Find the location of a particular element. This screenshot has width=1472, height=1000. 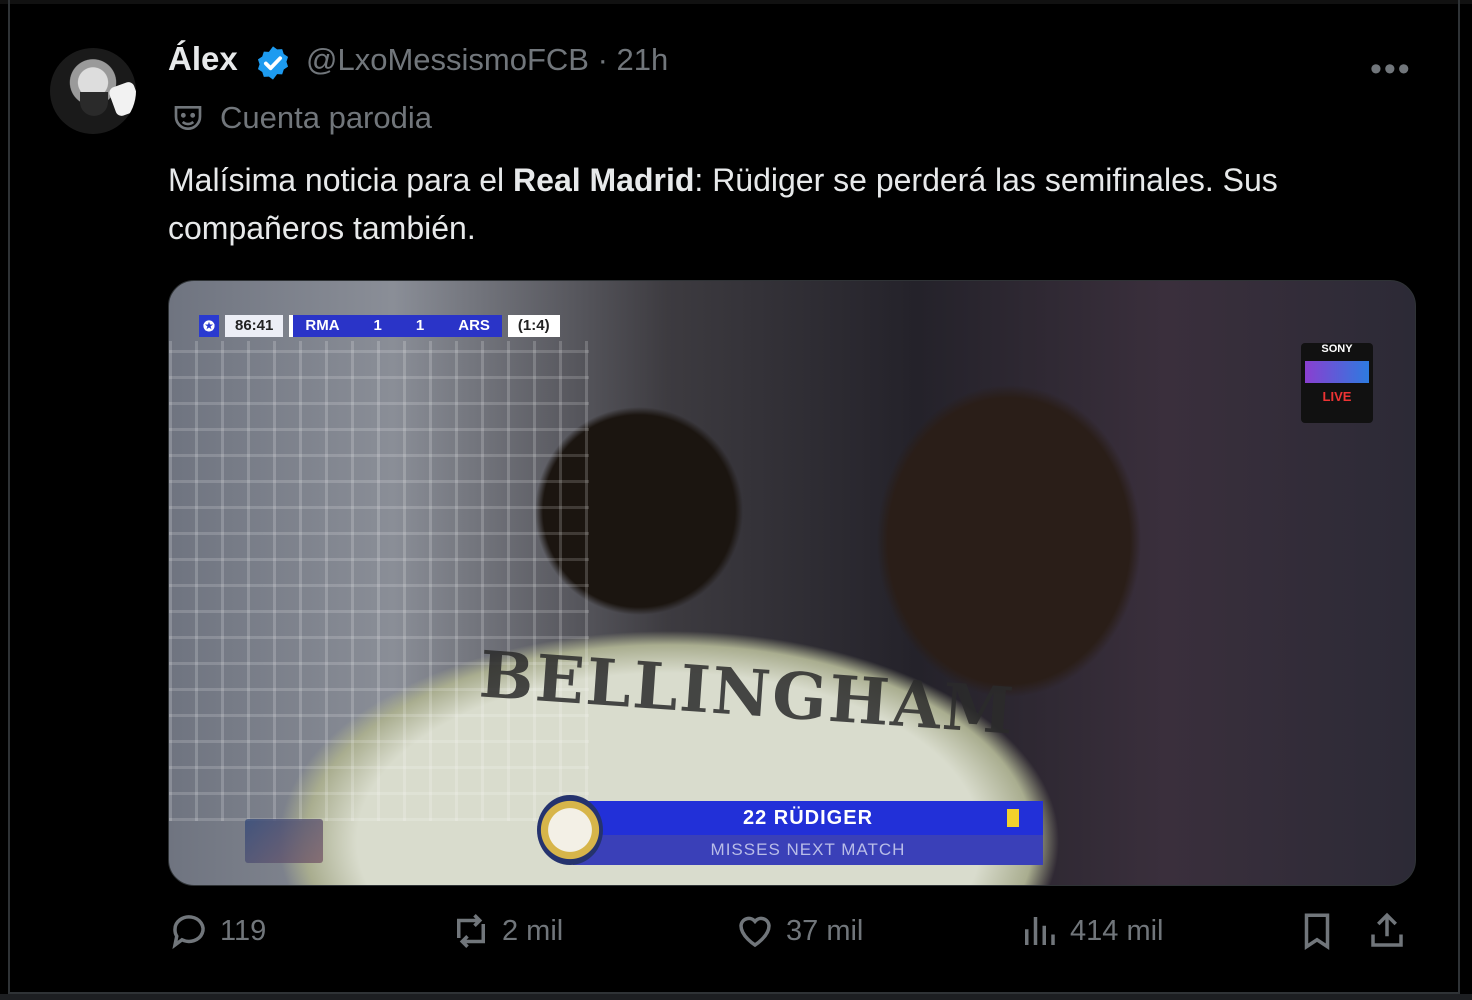

home-score: 1 is located at coordinates (377, 325).